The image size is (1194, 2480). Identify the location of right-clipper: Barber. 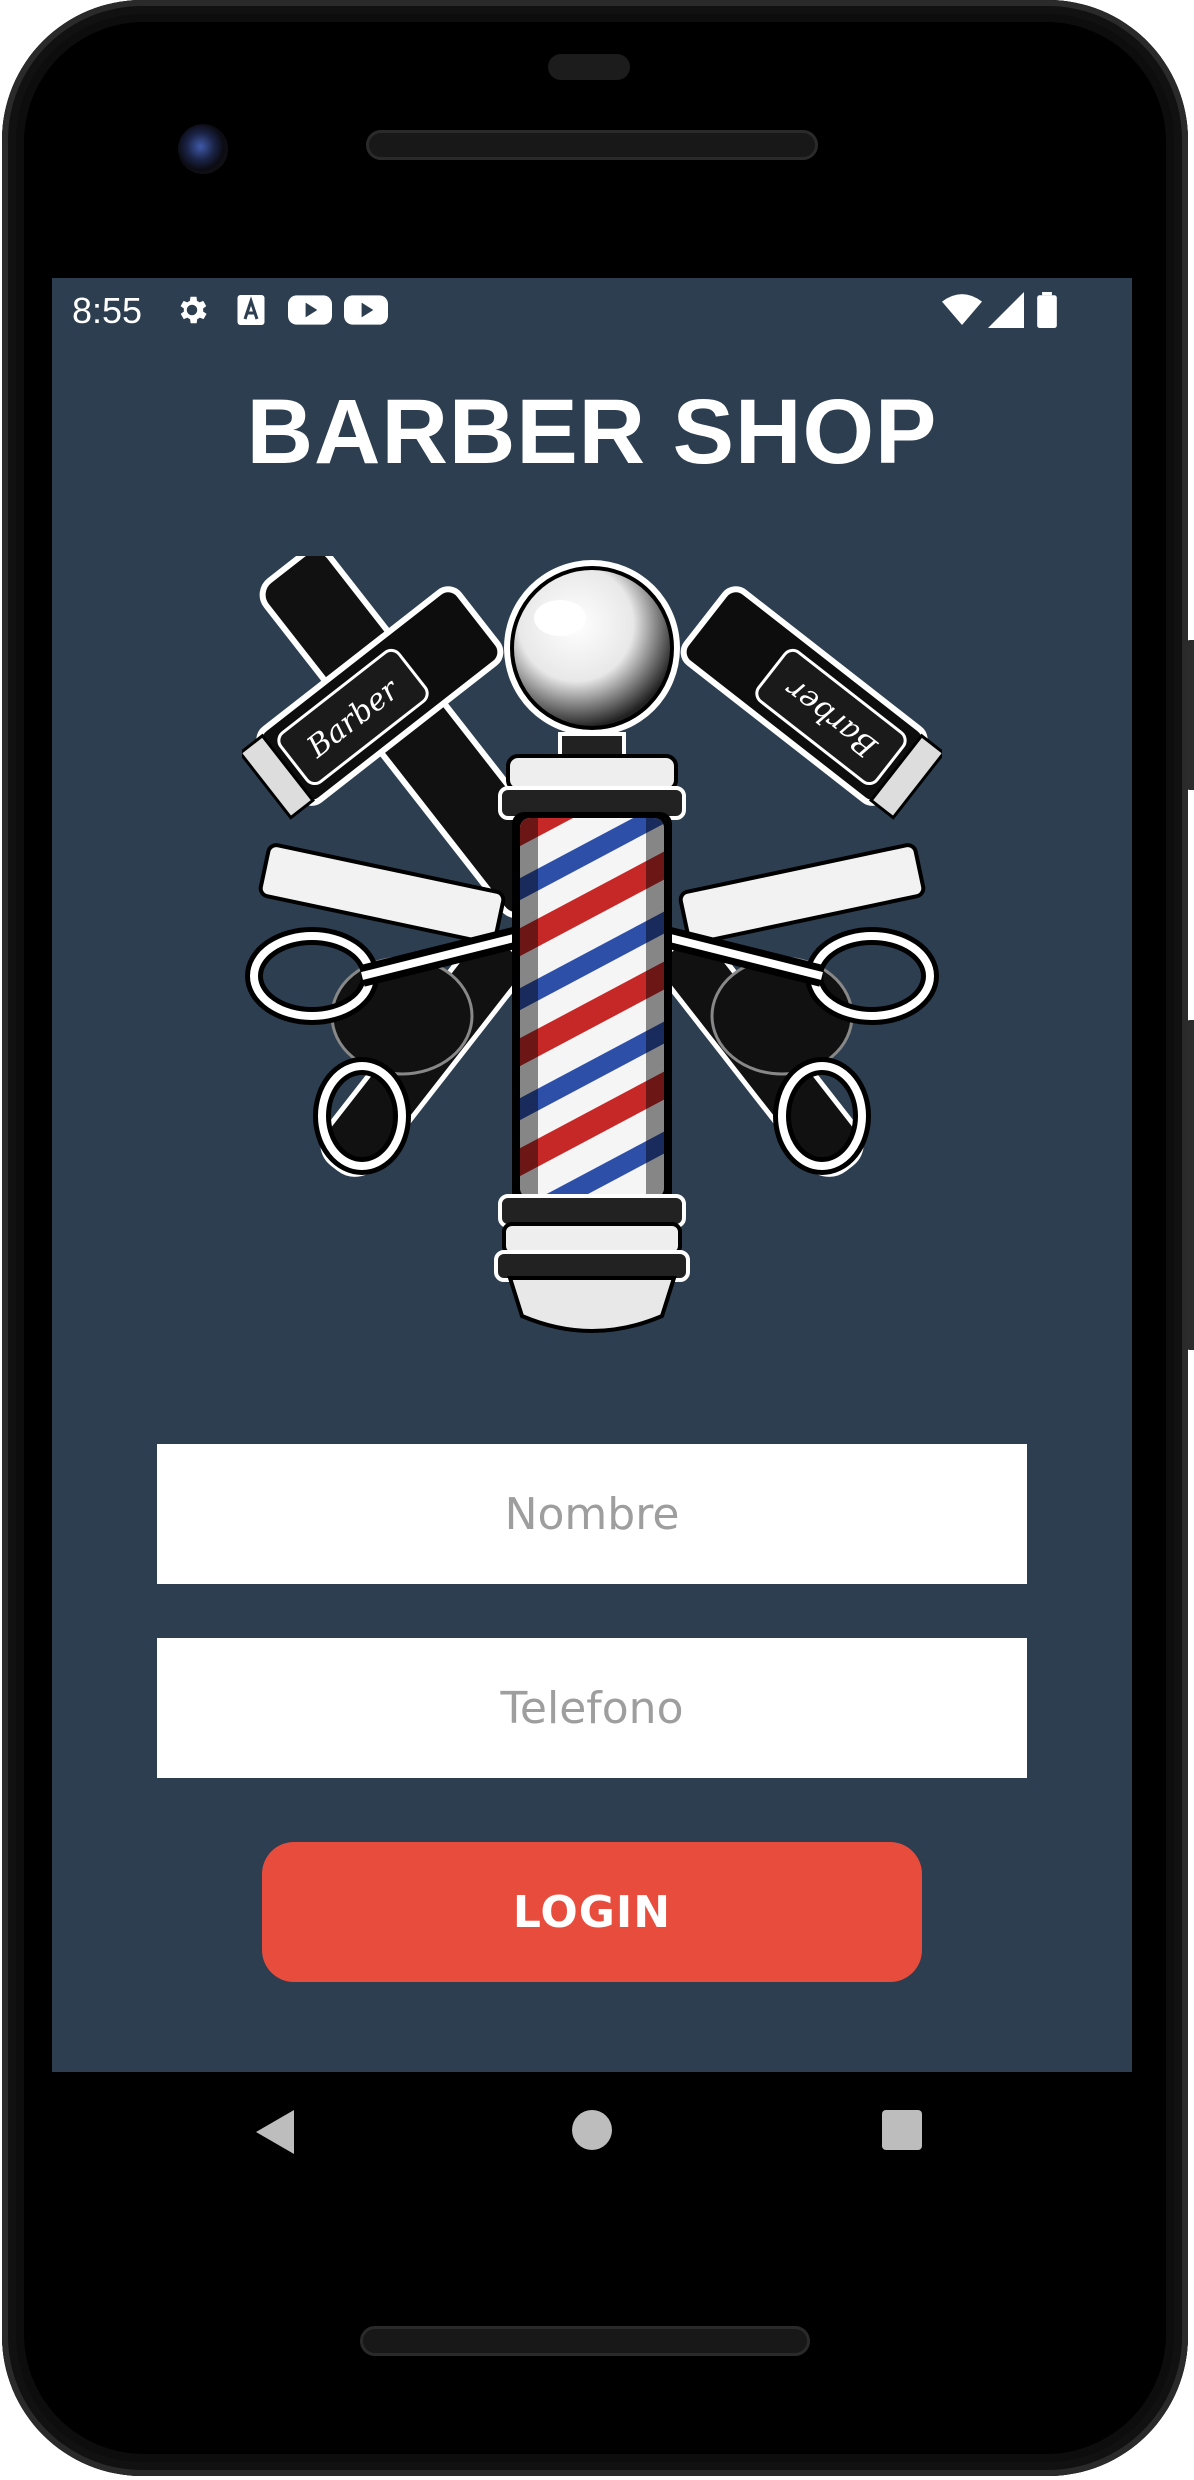
(811, 703).